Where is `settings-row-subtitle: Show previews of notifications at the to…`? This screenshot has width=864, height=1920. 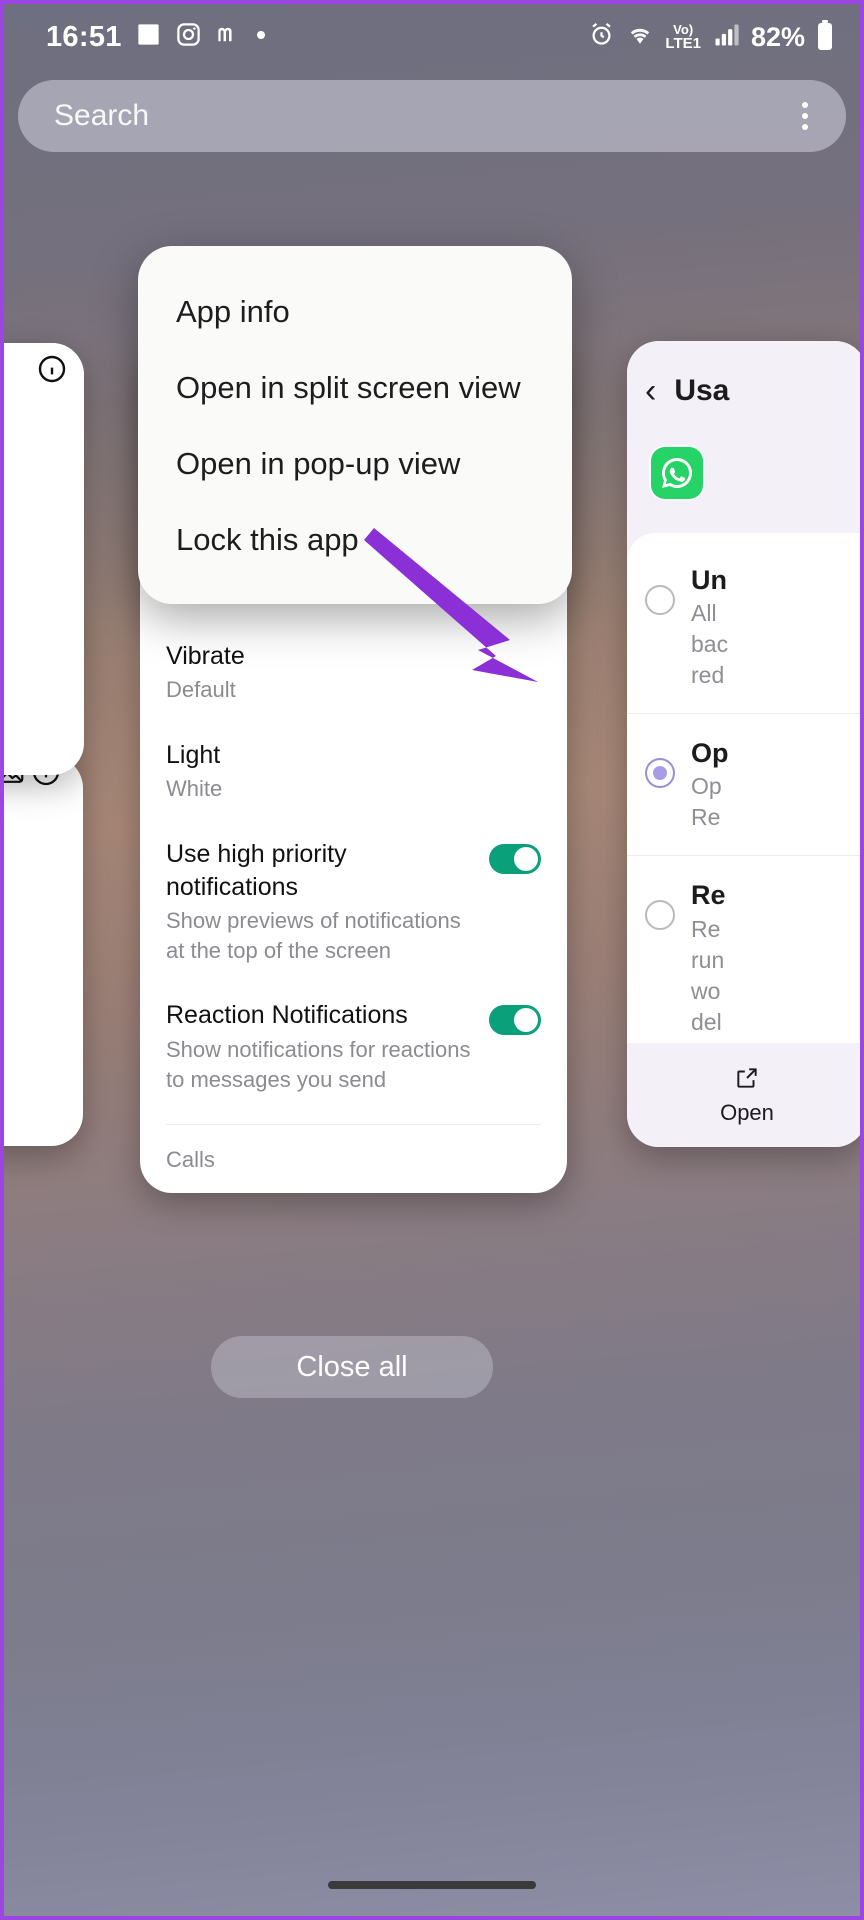 settings-row-subtitle: Show previews of notifications at the to… is located at coordinates (313, 935).